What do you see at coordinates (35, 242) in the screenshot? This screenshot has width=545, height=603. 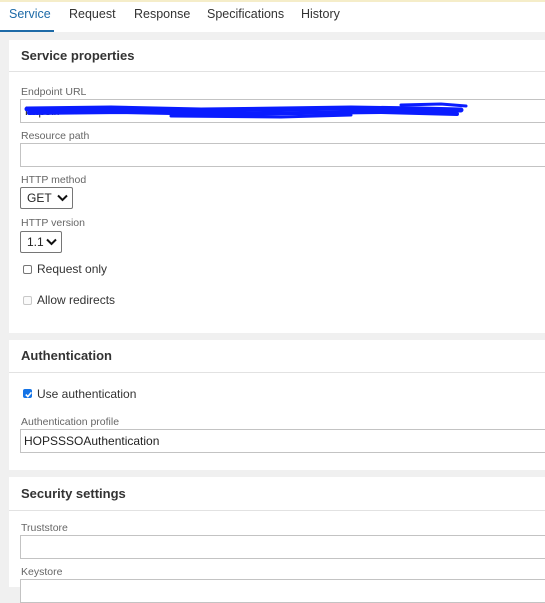 I see `http-version-value: 1.1` at bounding box center [35, 242].